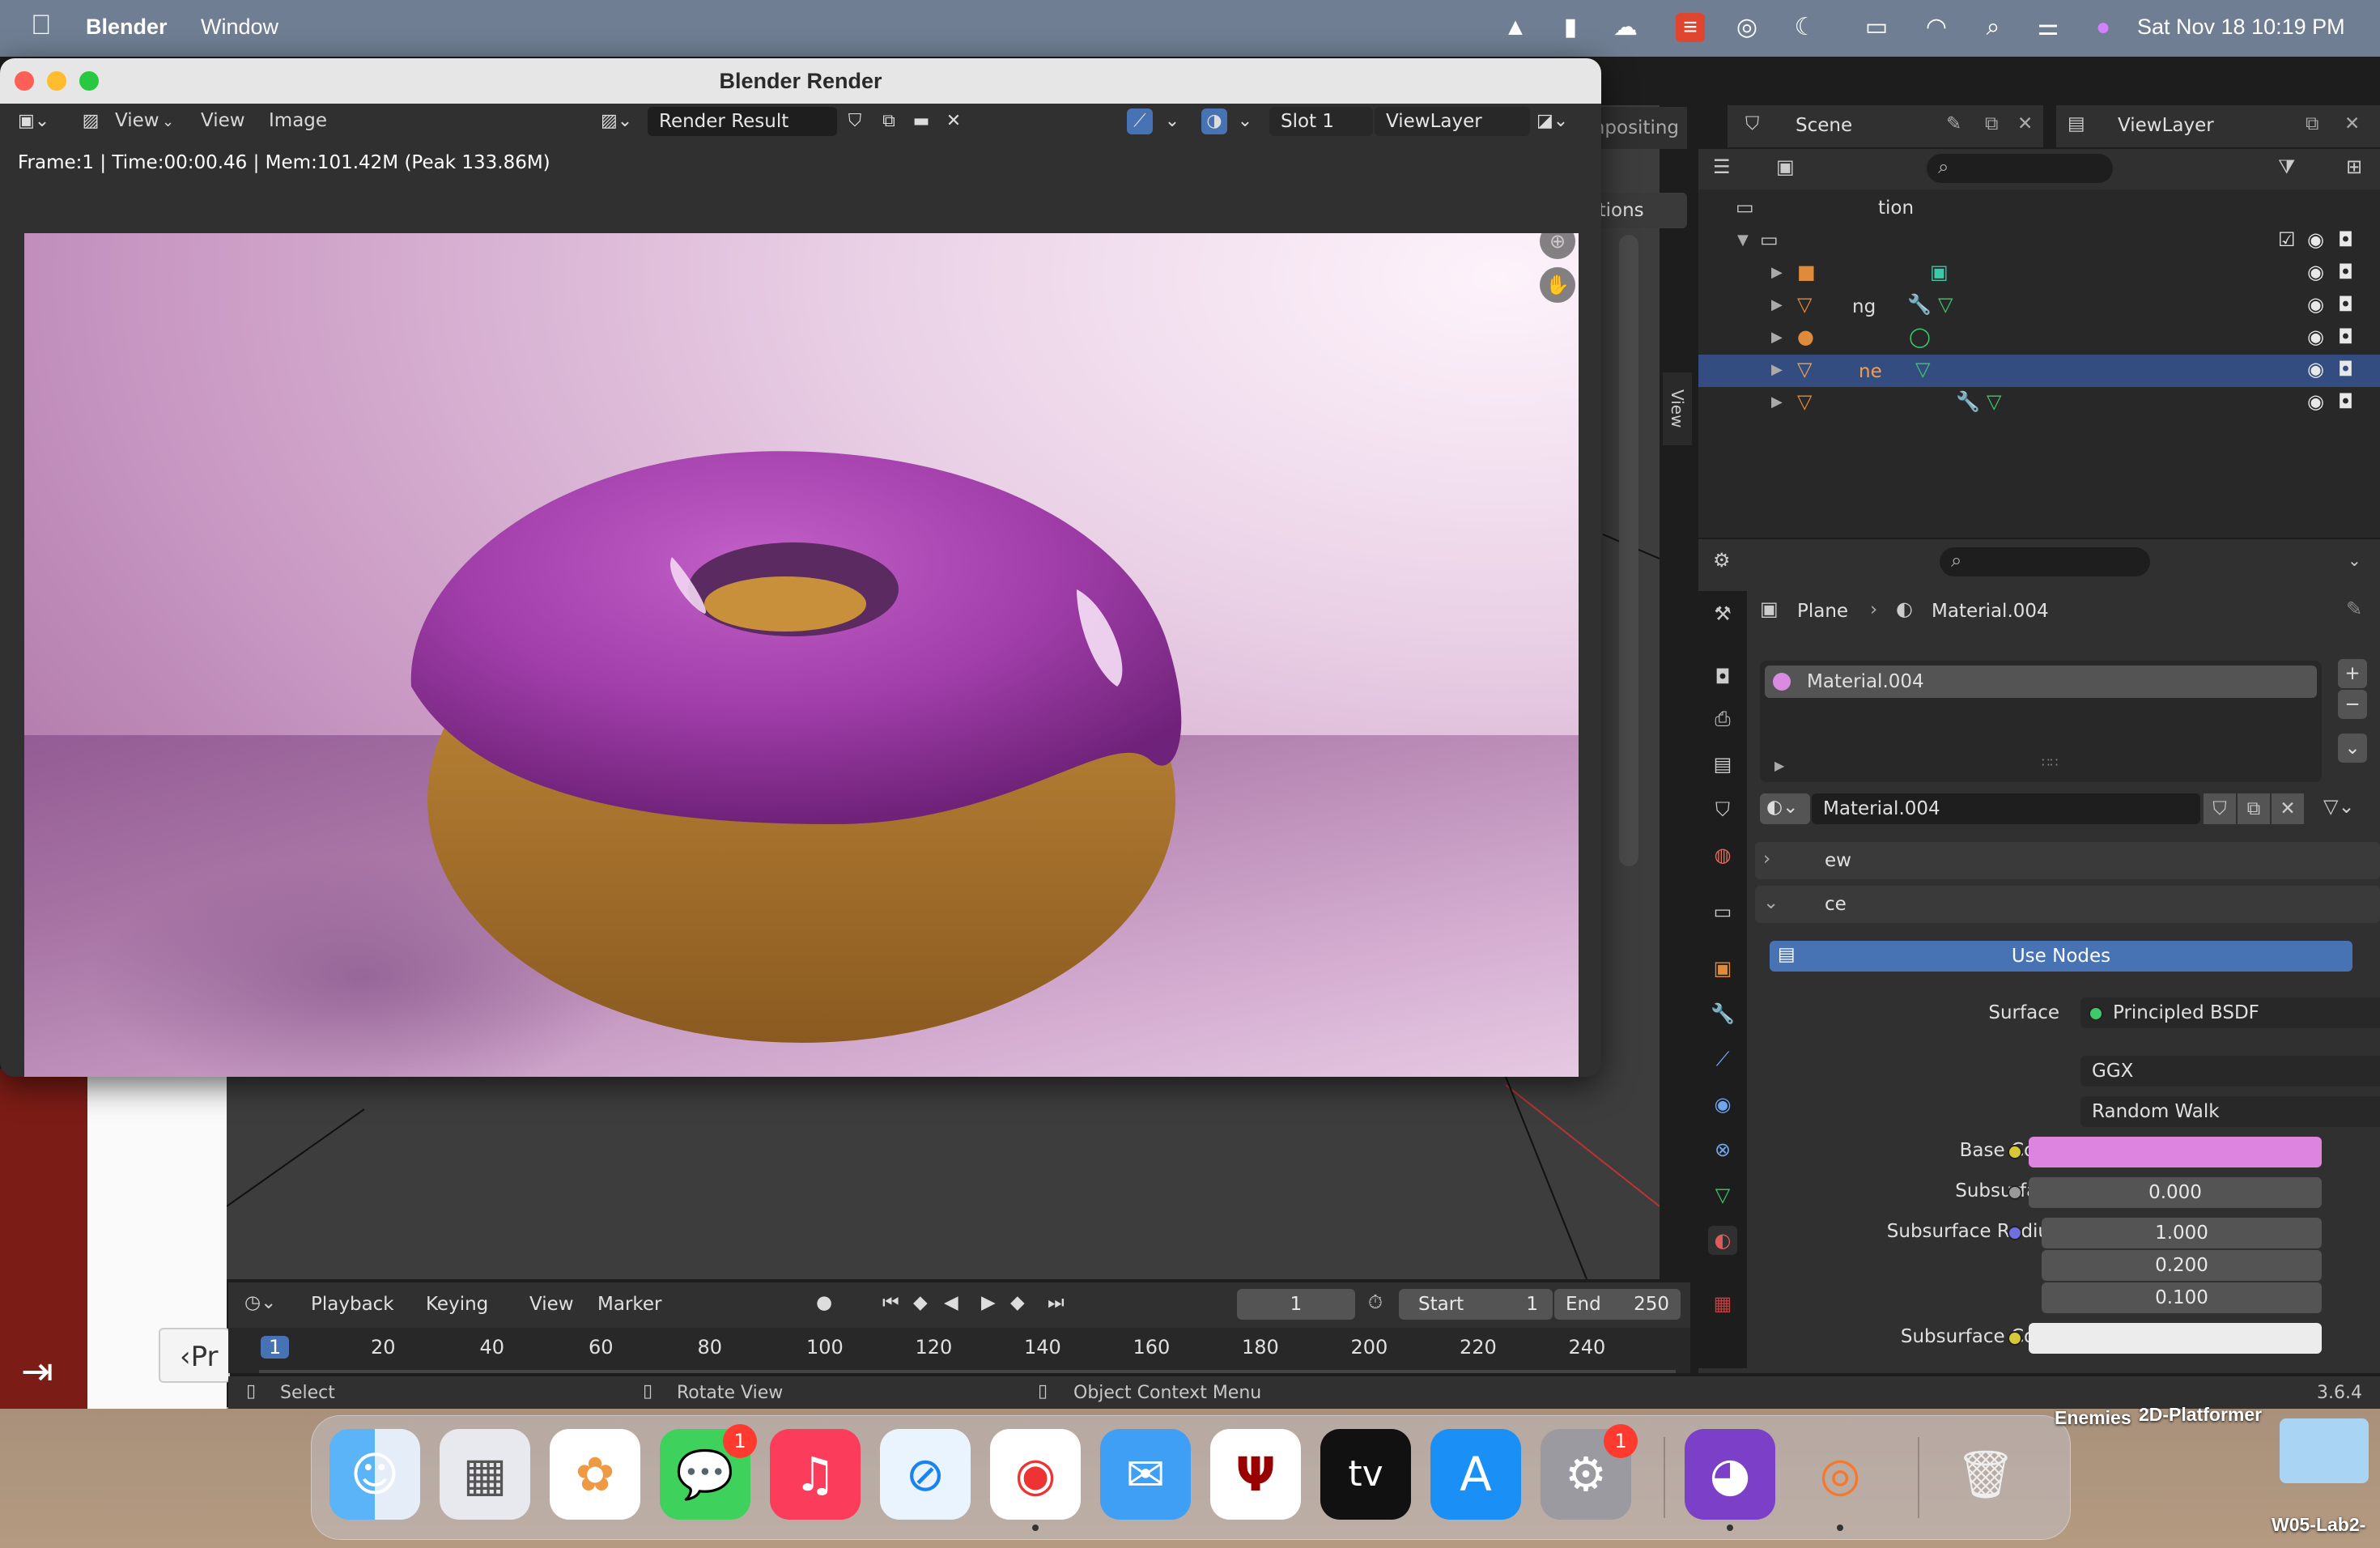  Describe the element at coordinates (1723, 765) in the screenshot. I see `view-layer-tab-icon: ▤` at that location.